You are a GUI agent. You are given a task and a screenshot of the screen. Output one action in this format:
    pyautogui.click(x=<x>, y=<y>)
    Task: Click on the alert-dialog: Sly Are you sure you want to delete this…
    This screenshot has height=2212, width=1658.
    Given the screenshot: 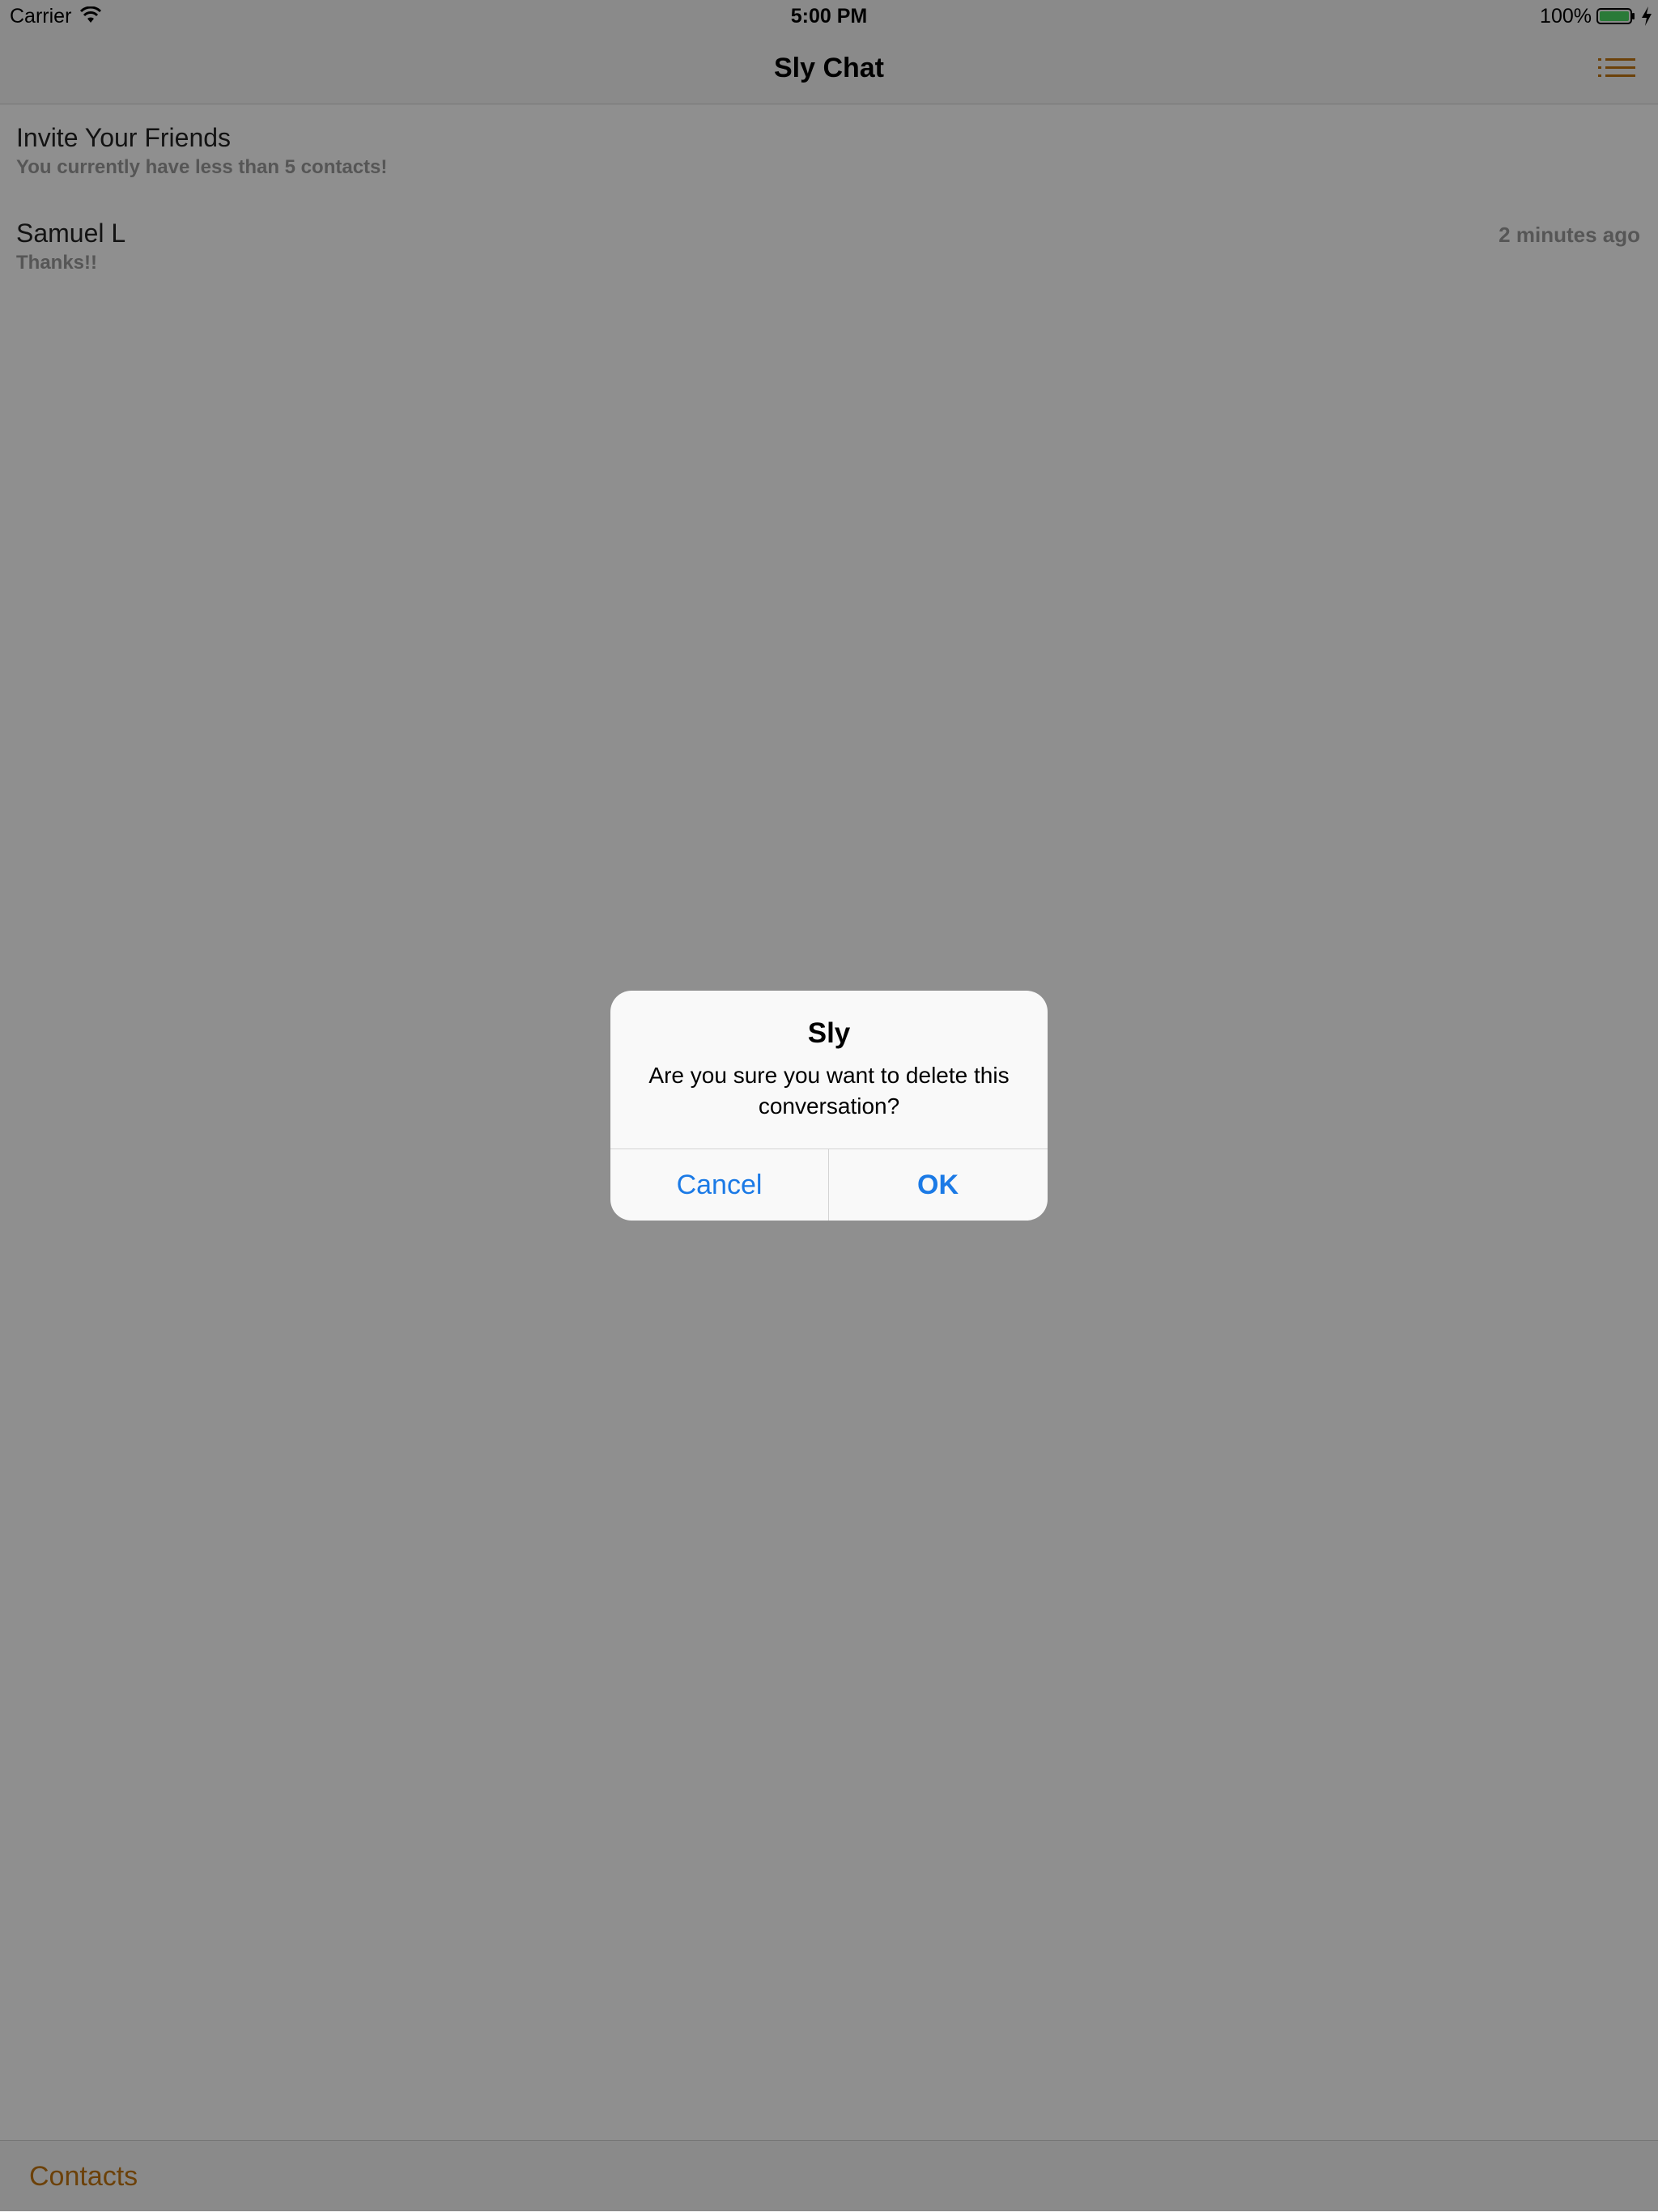 What is the action you would take?
    pyautogui.click(x=829, y=1106)
    